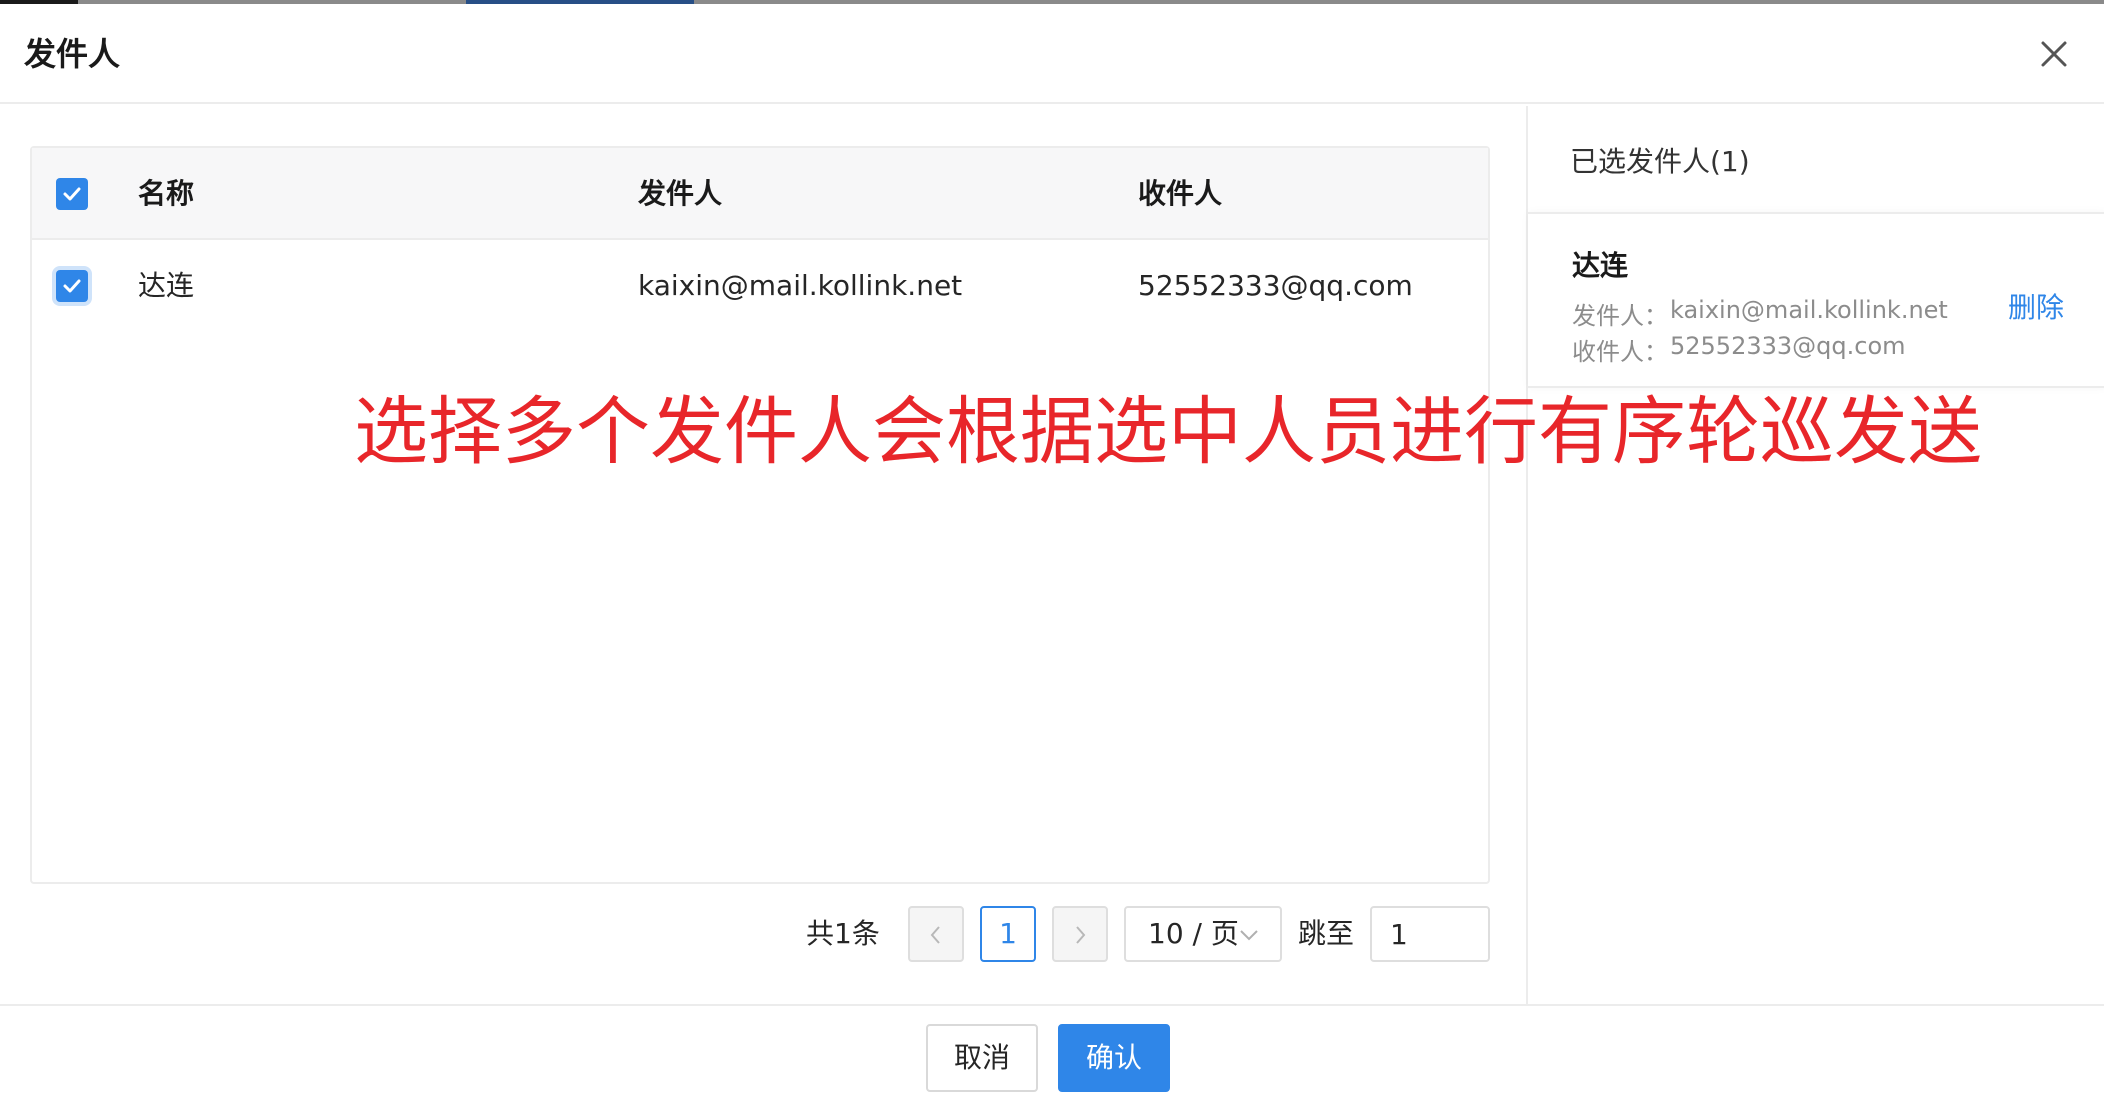 Image resolution: width=2104 pixels, height=1098 pixels. I want to click on selected-sender-label: 发件人：, so click(1620, 316).